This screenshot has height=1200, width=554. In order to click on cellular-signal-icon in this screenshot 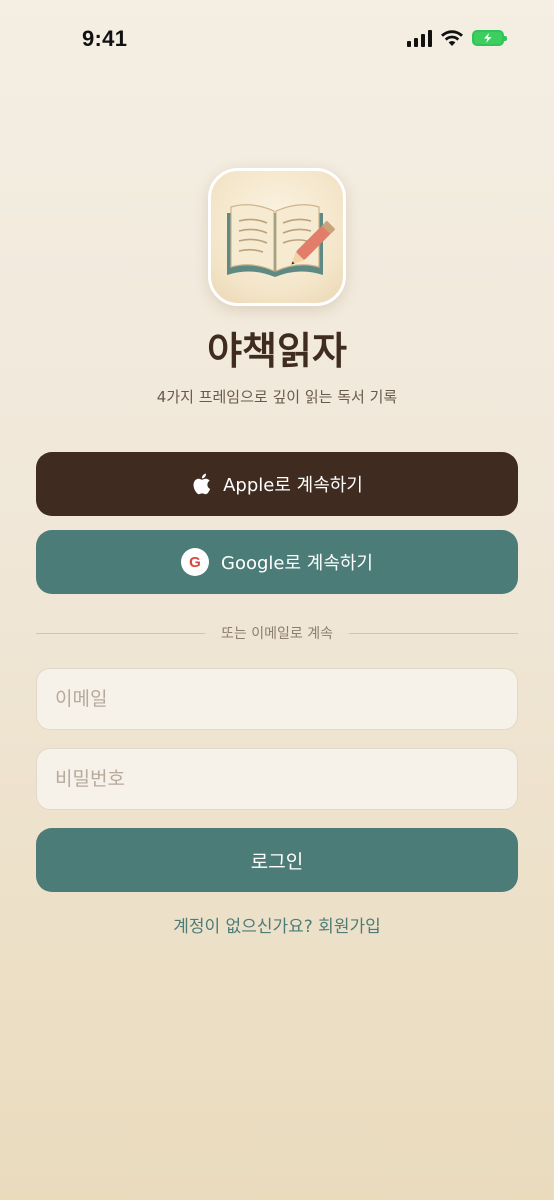, I will do `click(419, 38)`.